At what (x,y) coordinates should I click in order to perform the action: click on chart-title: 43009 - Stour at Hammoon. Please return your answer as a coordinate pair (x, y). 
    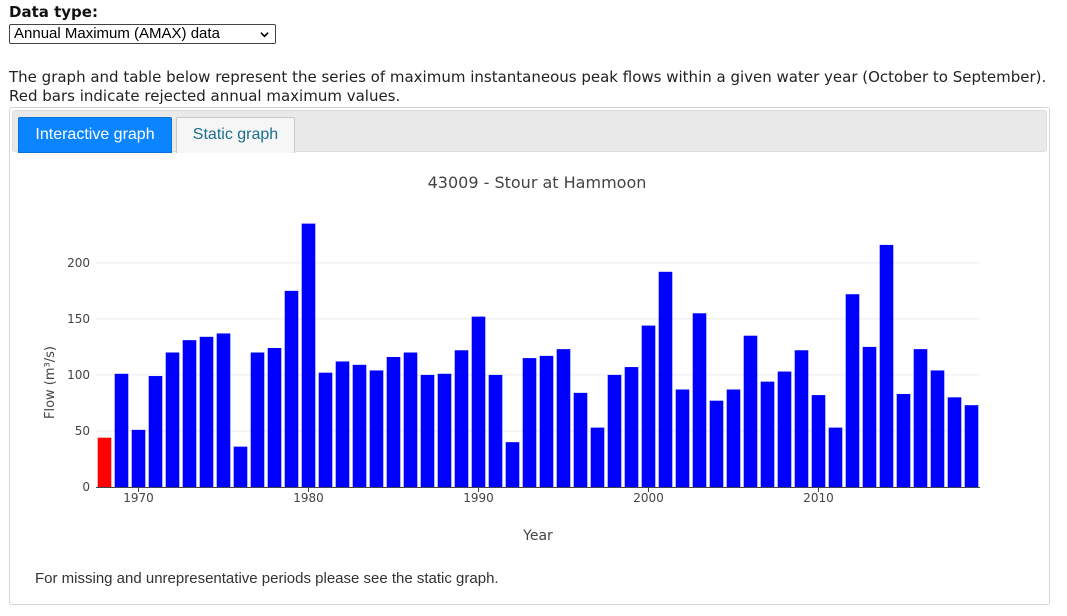
    Looking at the image, I should click on (537, 182).